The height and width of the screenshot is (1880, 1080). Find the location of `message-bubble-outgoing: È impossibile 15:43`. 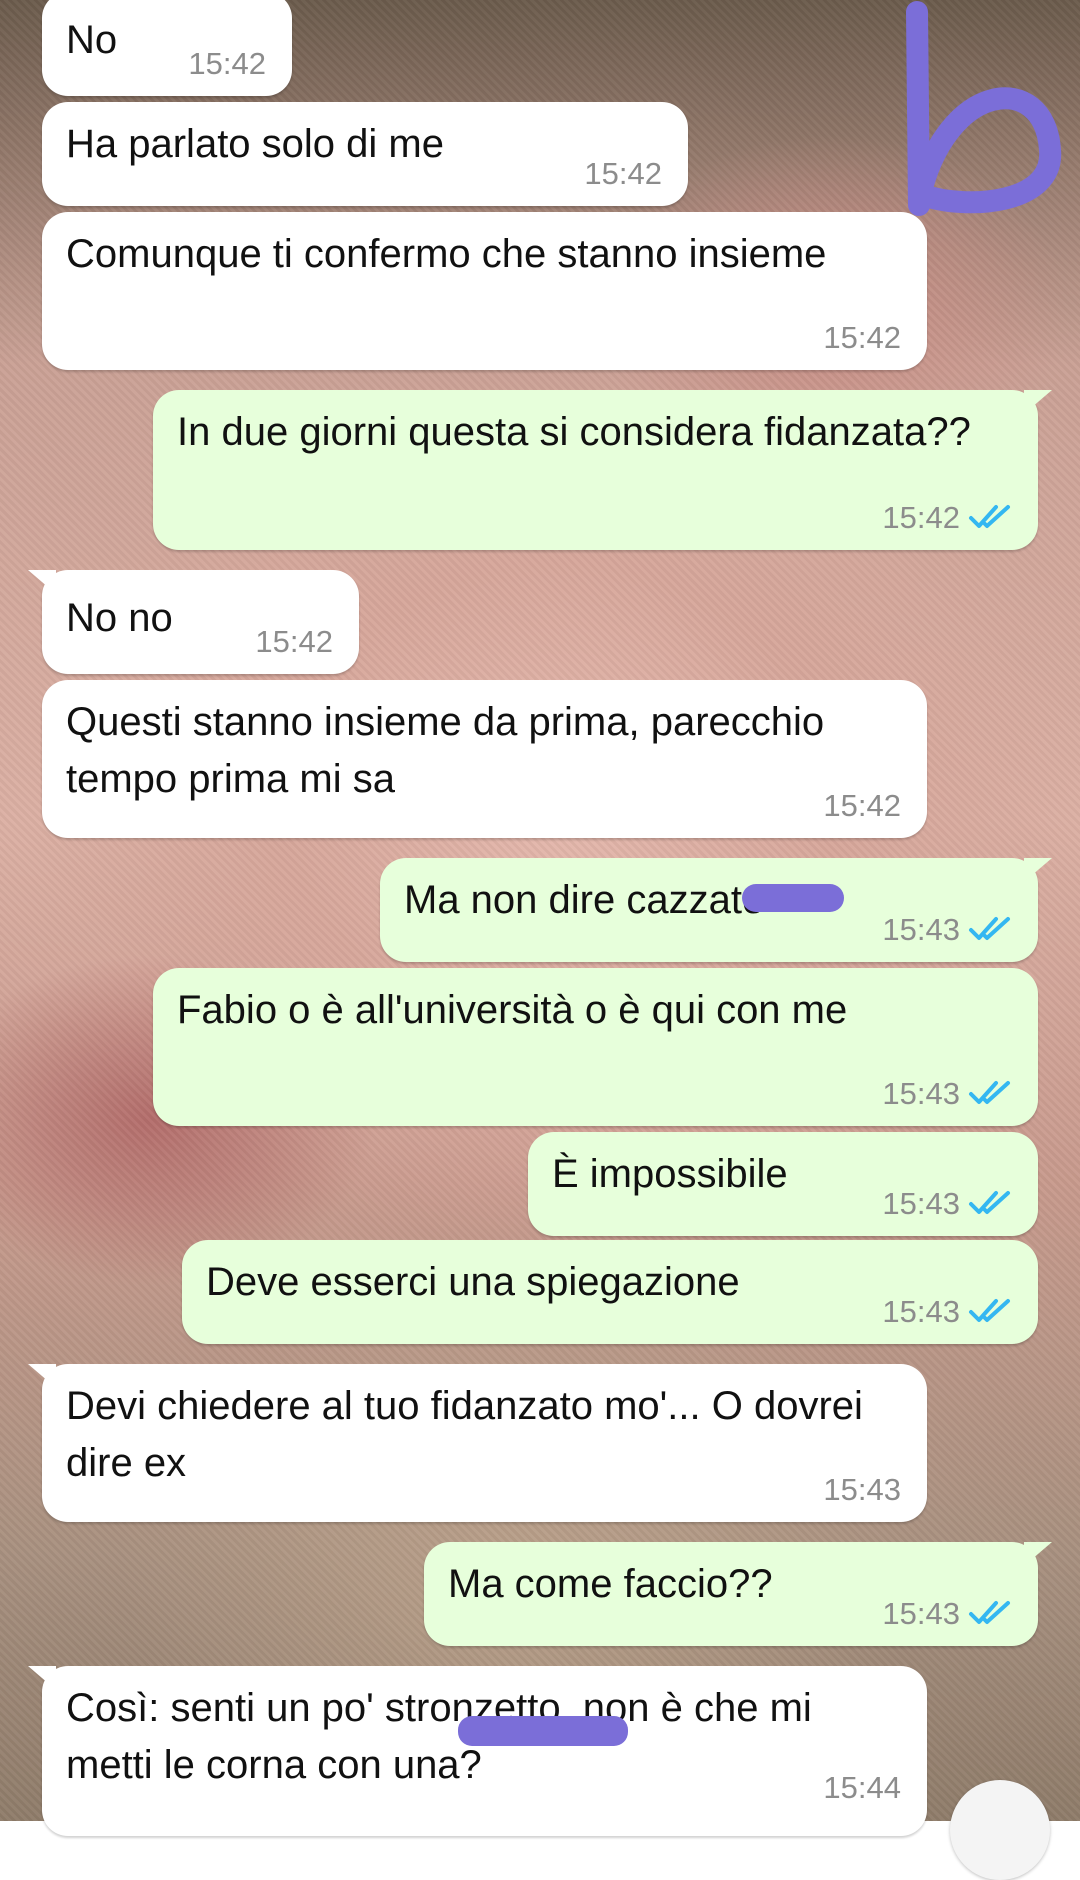

message-bubble-outgoing: È impossibile 15:43 is located at coordinates (783, 1184).